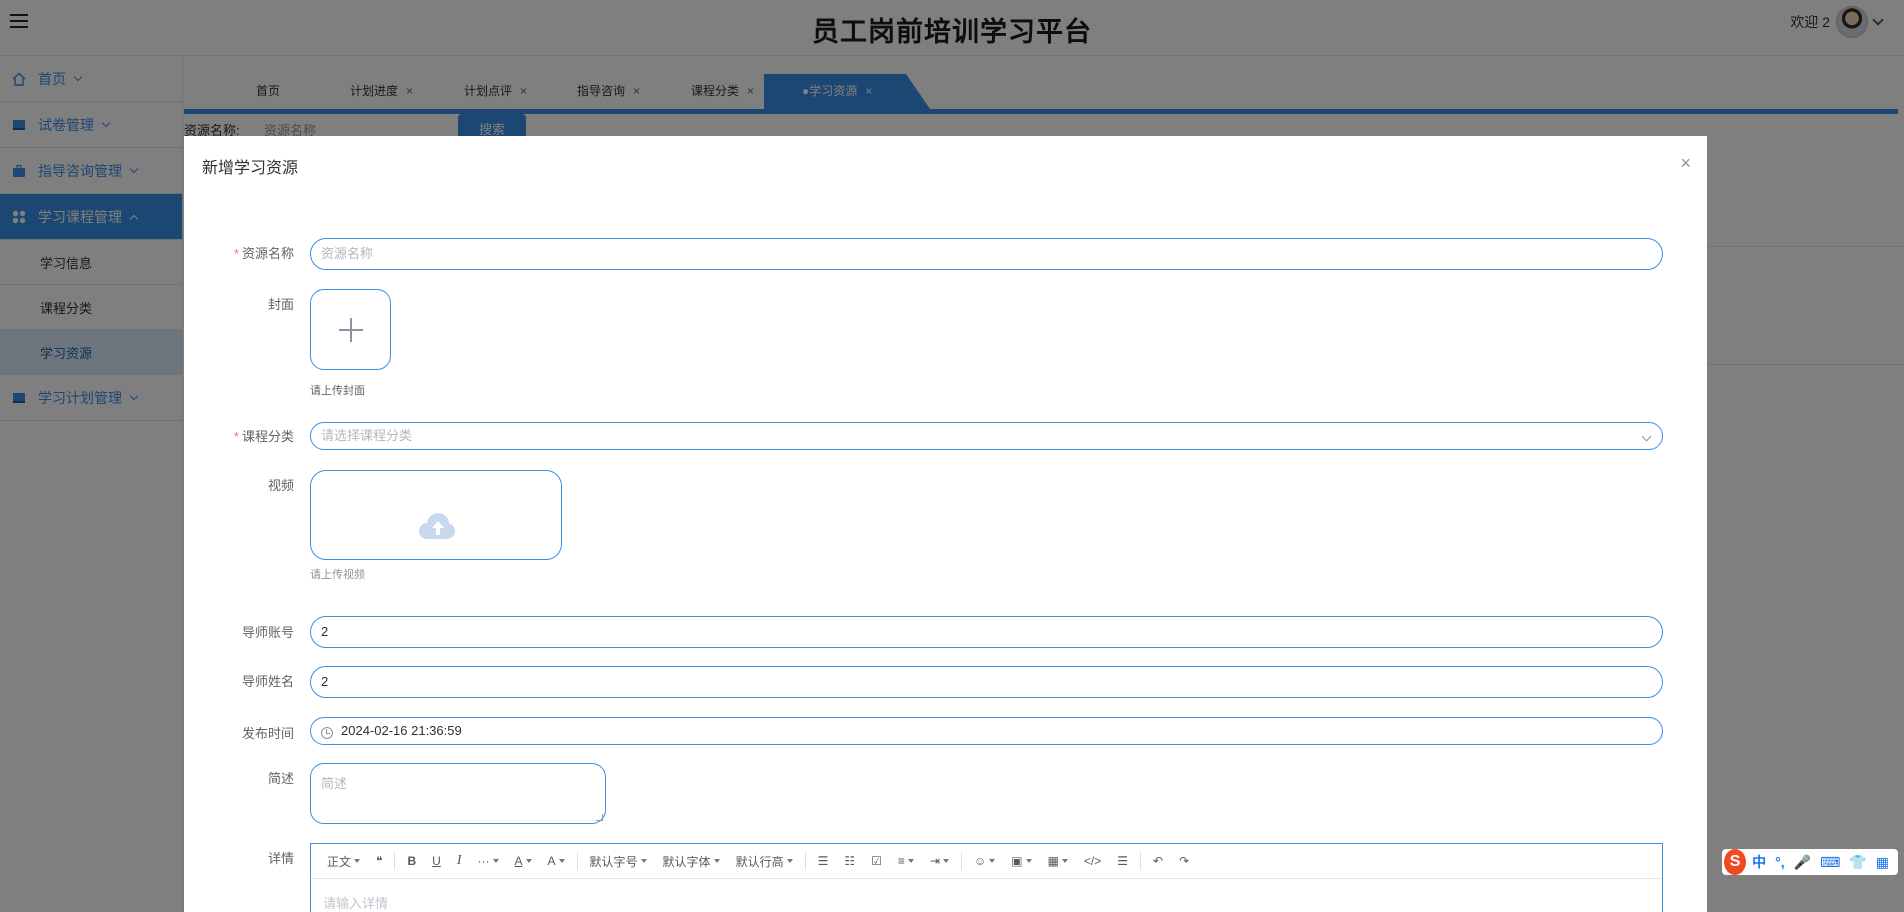 The image size is (1904, 912). Describe the element at coordinates (986, 632) in the screenshot. I see `tutor-account-input: 2` at that location.